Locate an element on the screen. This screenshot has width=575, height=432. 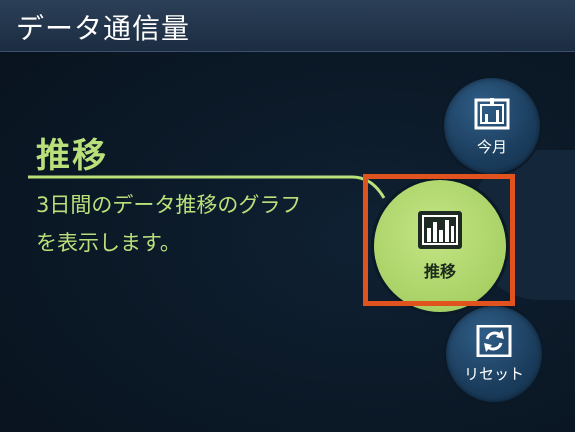
reset-button: リセット is located at coordinates (494, 354).